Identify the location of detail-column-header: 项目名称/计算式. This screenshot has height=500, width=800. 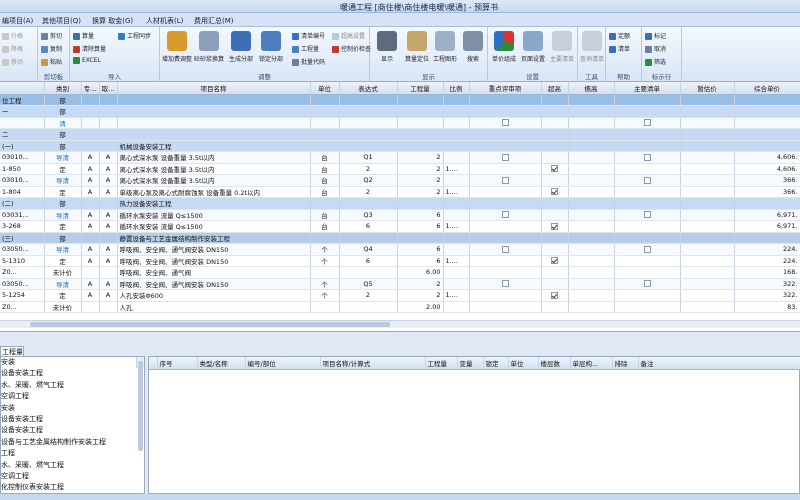
(373, 363).